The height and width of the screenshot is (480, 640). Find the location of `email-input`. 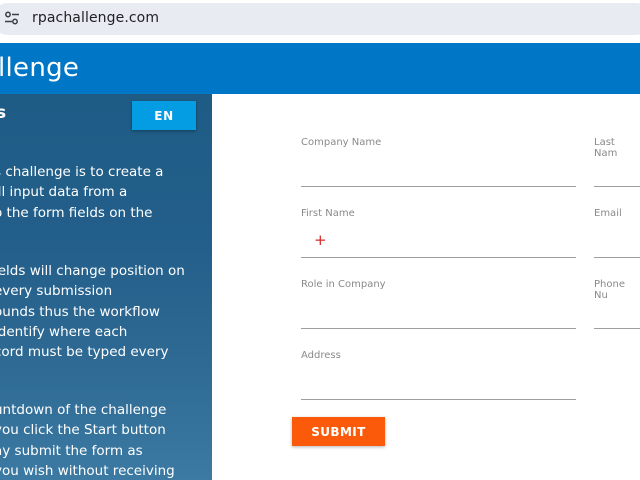

email-input is located at coordinates (617, 246).